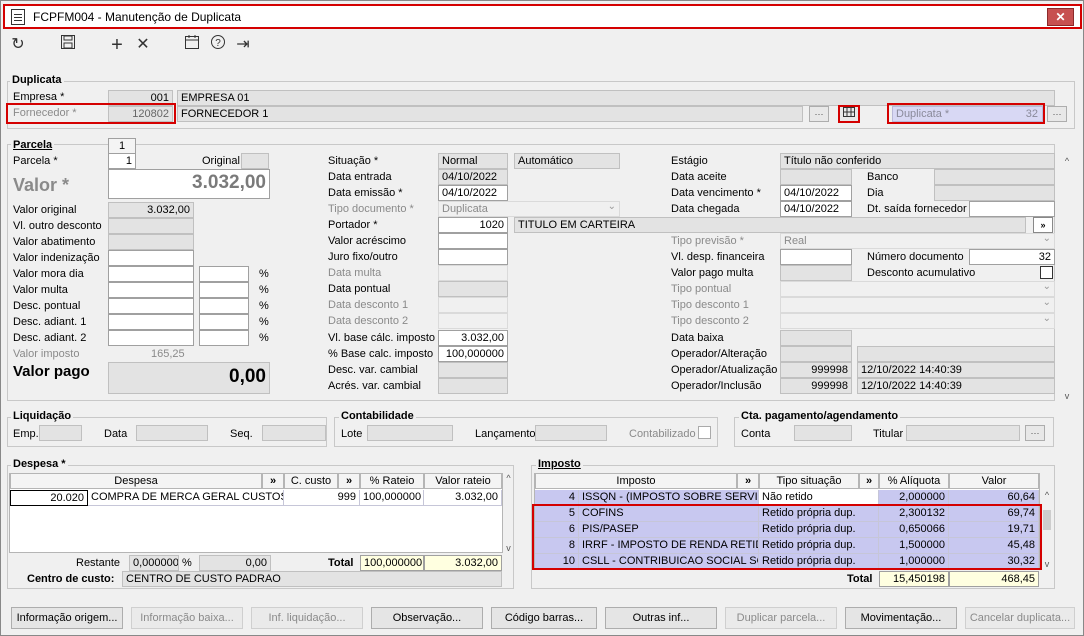 This screenshot has height=636, width=1084. Describe the element at coordinates (218, 45) in the screenshot. I see `help-icon: ?` at that location.